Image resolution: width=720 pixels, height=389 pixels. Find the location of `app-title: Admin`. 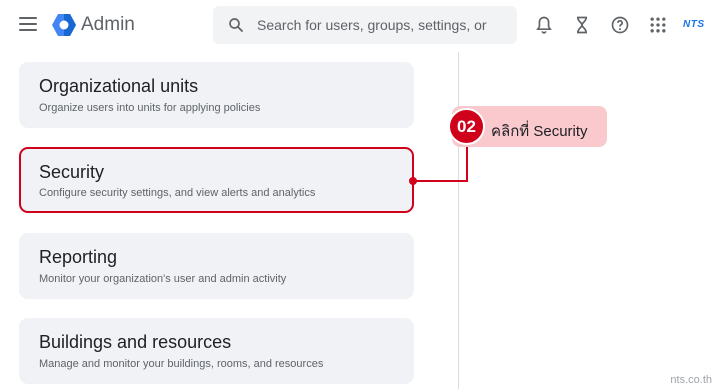

app-title: Admin is located at coordinates (108, 25).